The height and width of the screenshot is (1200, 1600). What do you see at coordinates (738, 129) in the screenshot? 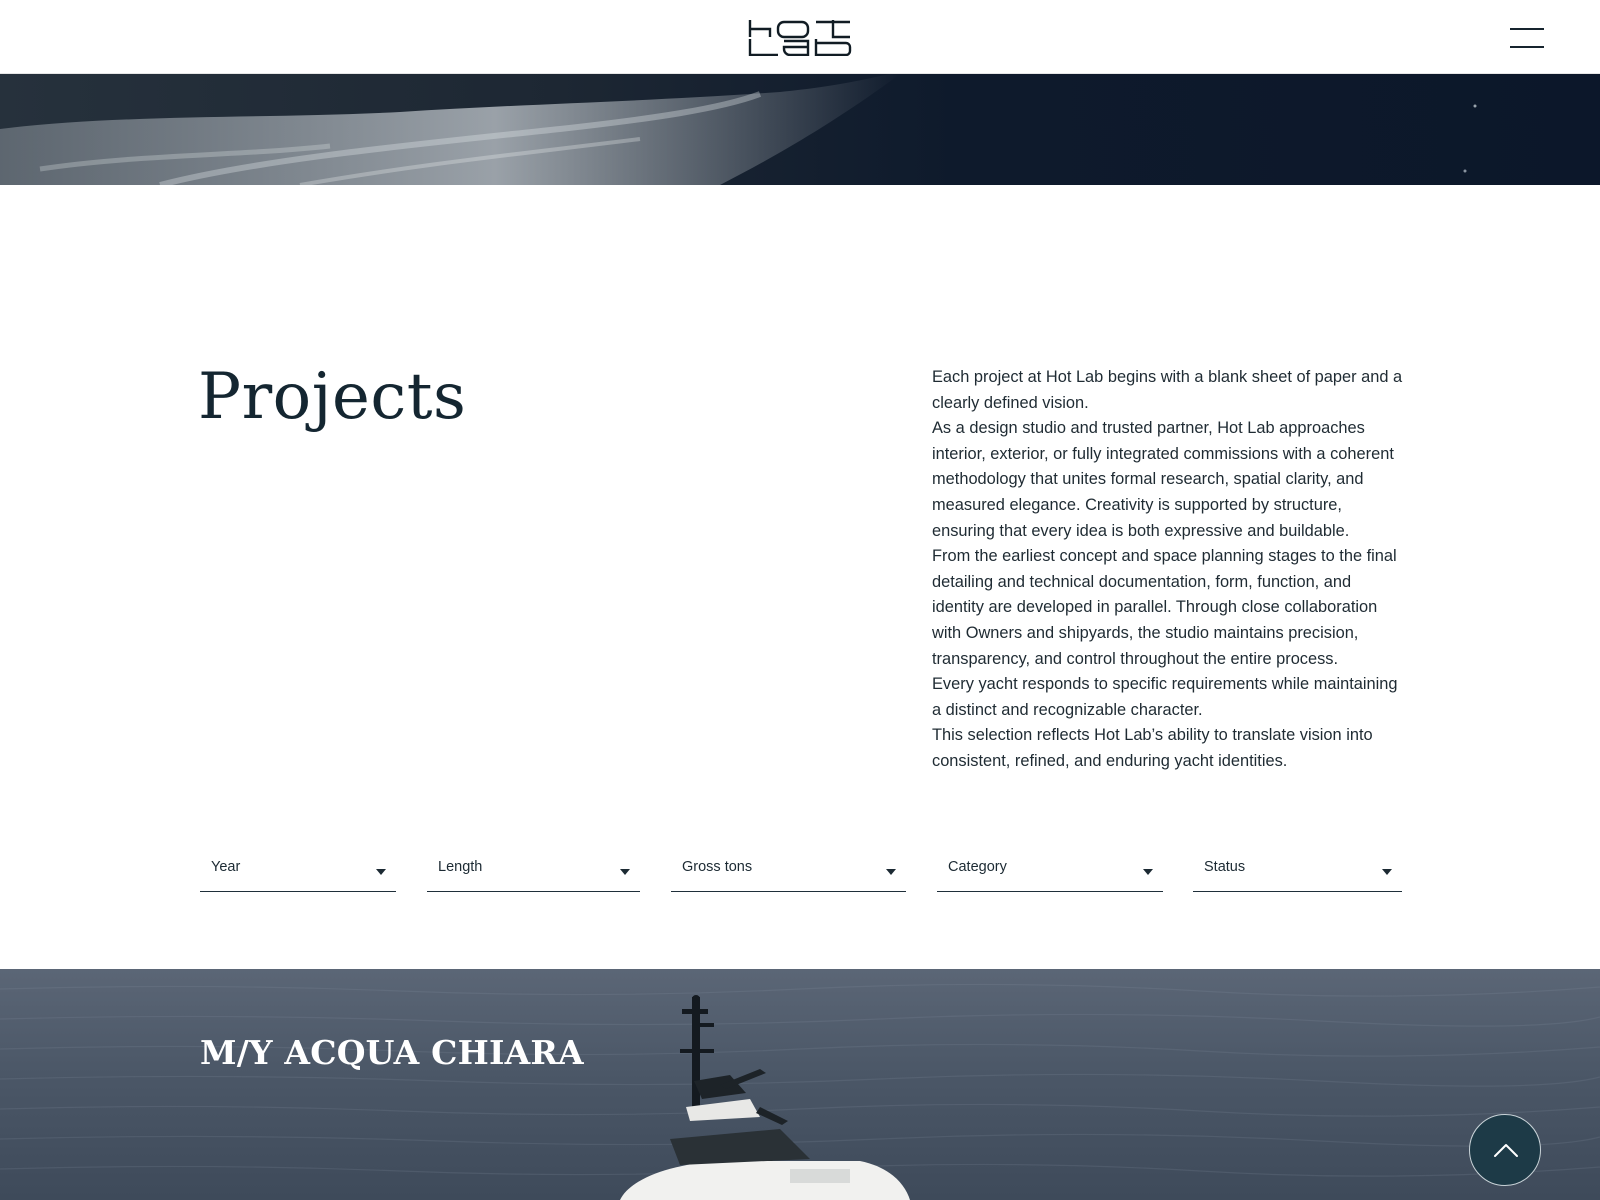
I see `ocean-foam-illustration` at bounding box center [738, 129].